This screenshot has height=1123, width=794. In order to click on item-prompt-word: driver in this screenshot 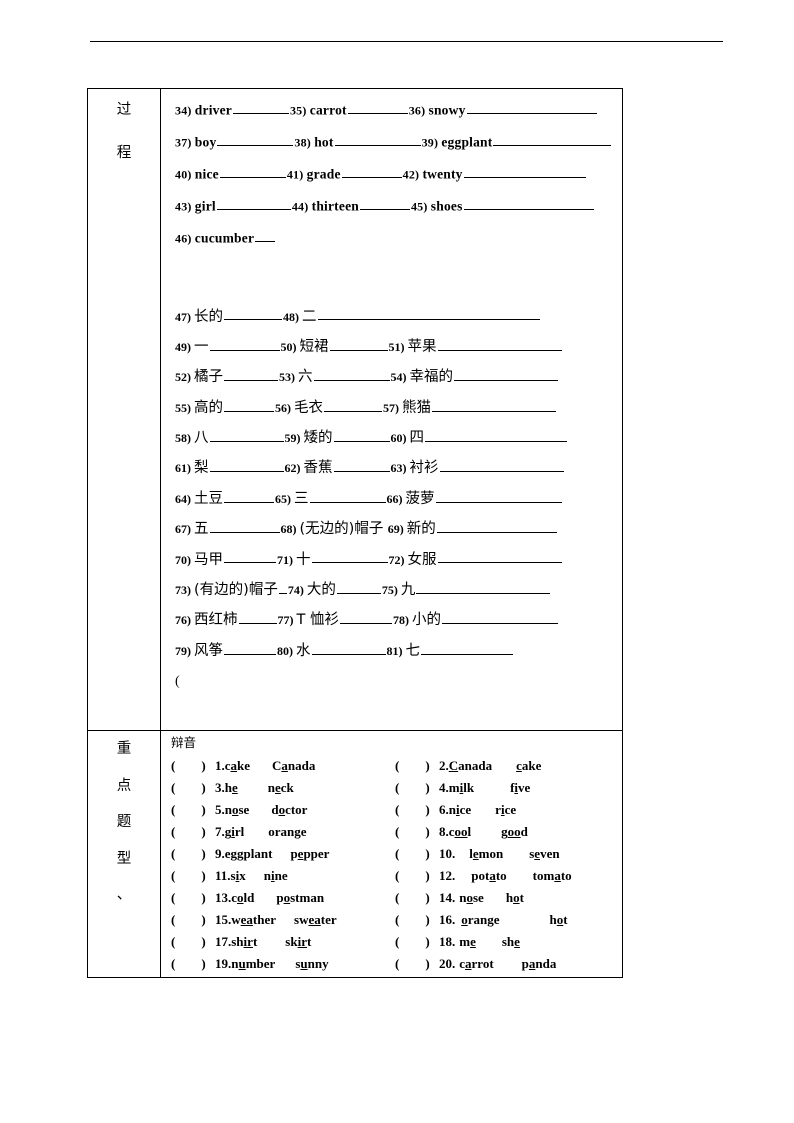, I will do `click(213, 110)`.